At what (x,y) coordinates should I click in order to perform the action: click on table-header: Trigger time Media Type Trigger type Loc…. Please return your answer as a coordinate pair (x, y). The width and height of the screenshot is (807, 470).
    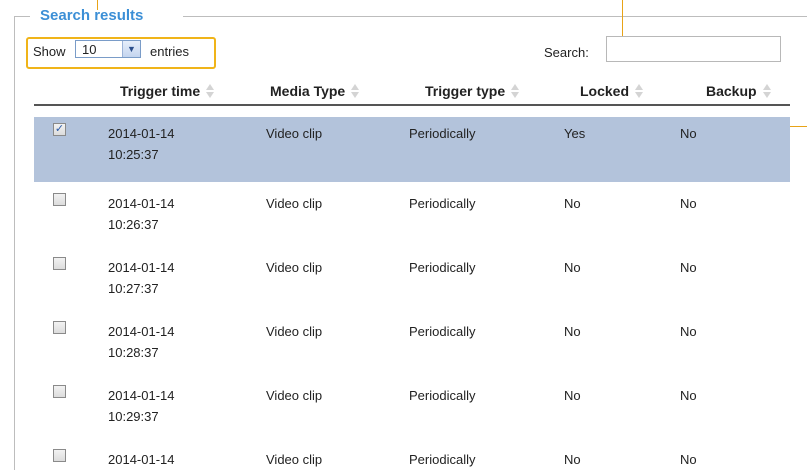
    Looking at the image, I should click on (412, 90).